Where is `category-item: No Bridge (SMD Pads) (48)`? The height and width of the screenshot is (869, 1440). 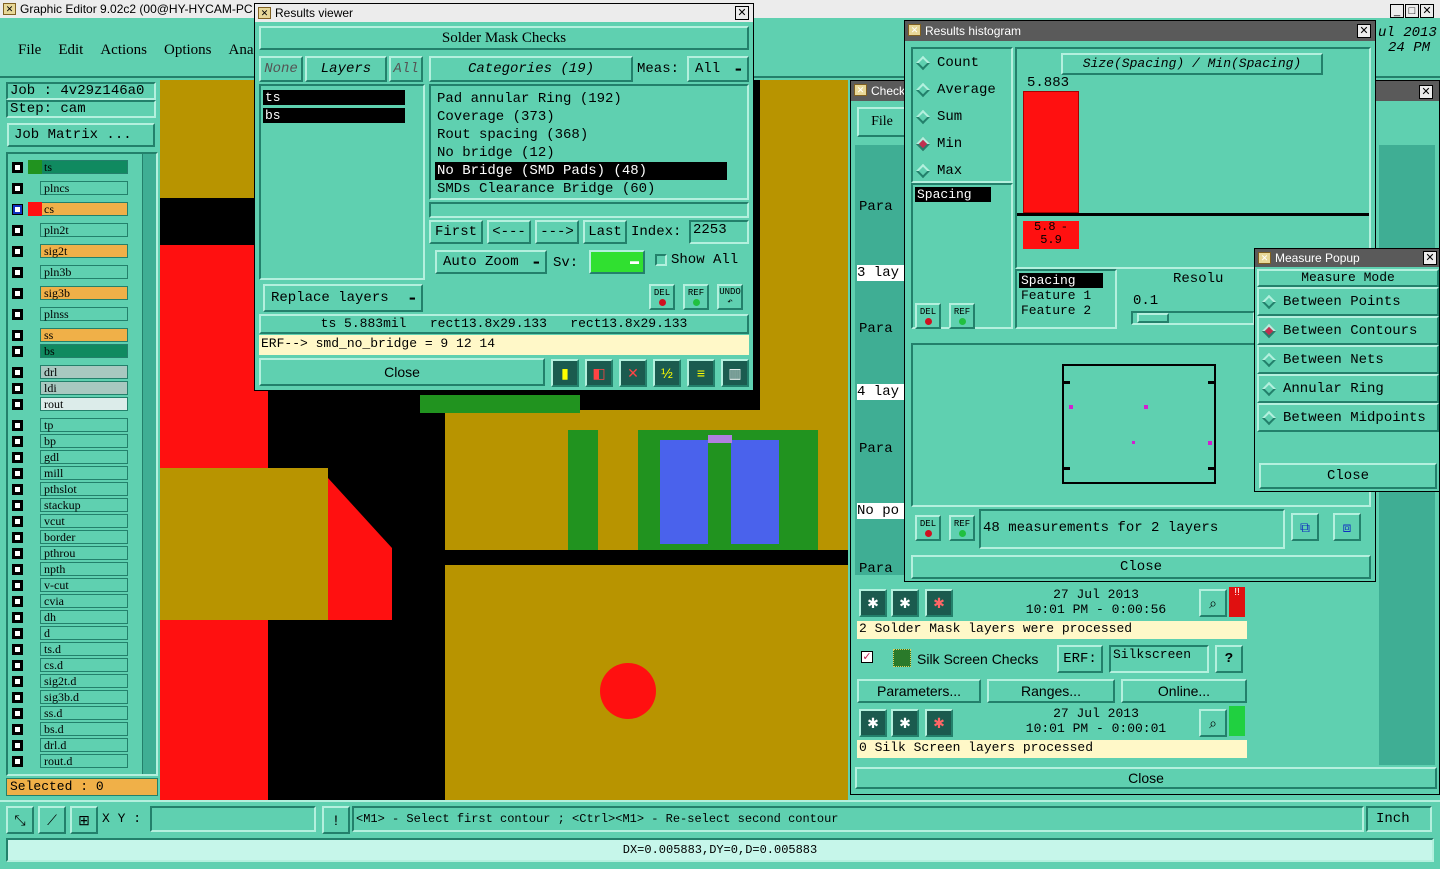 category-item: No Bridge (SMD Pads) (48) is located at coordinates (581, 171).